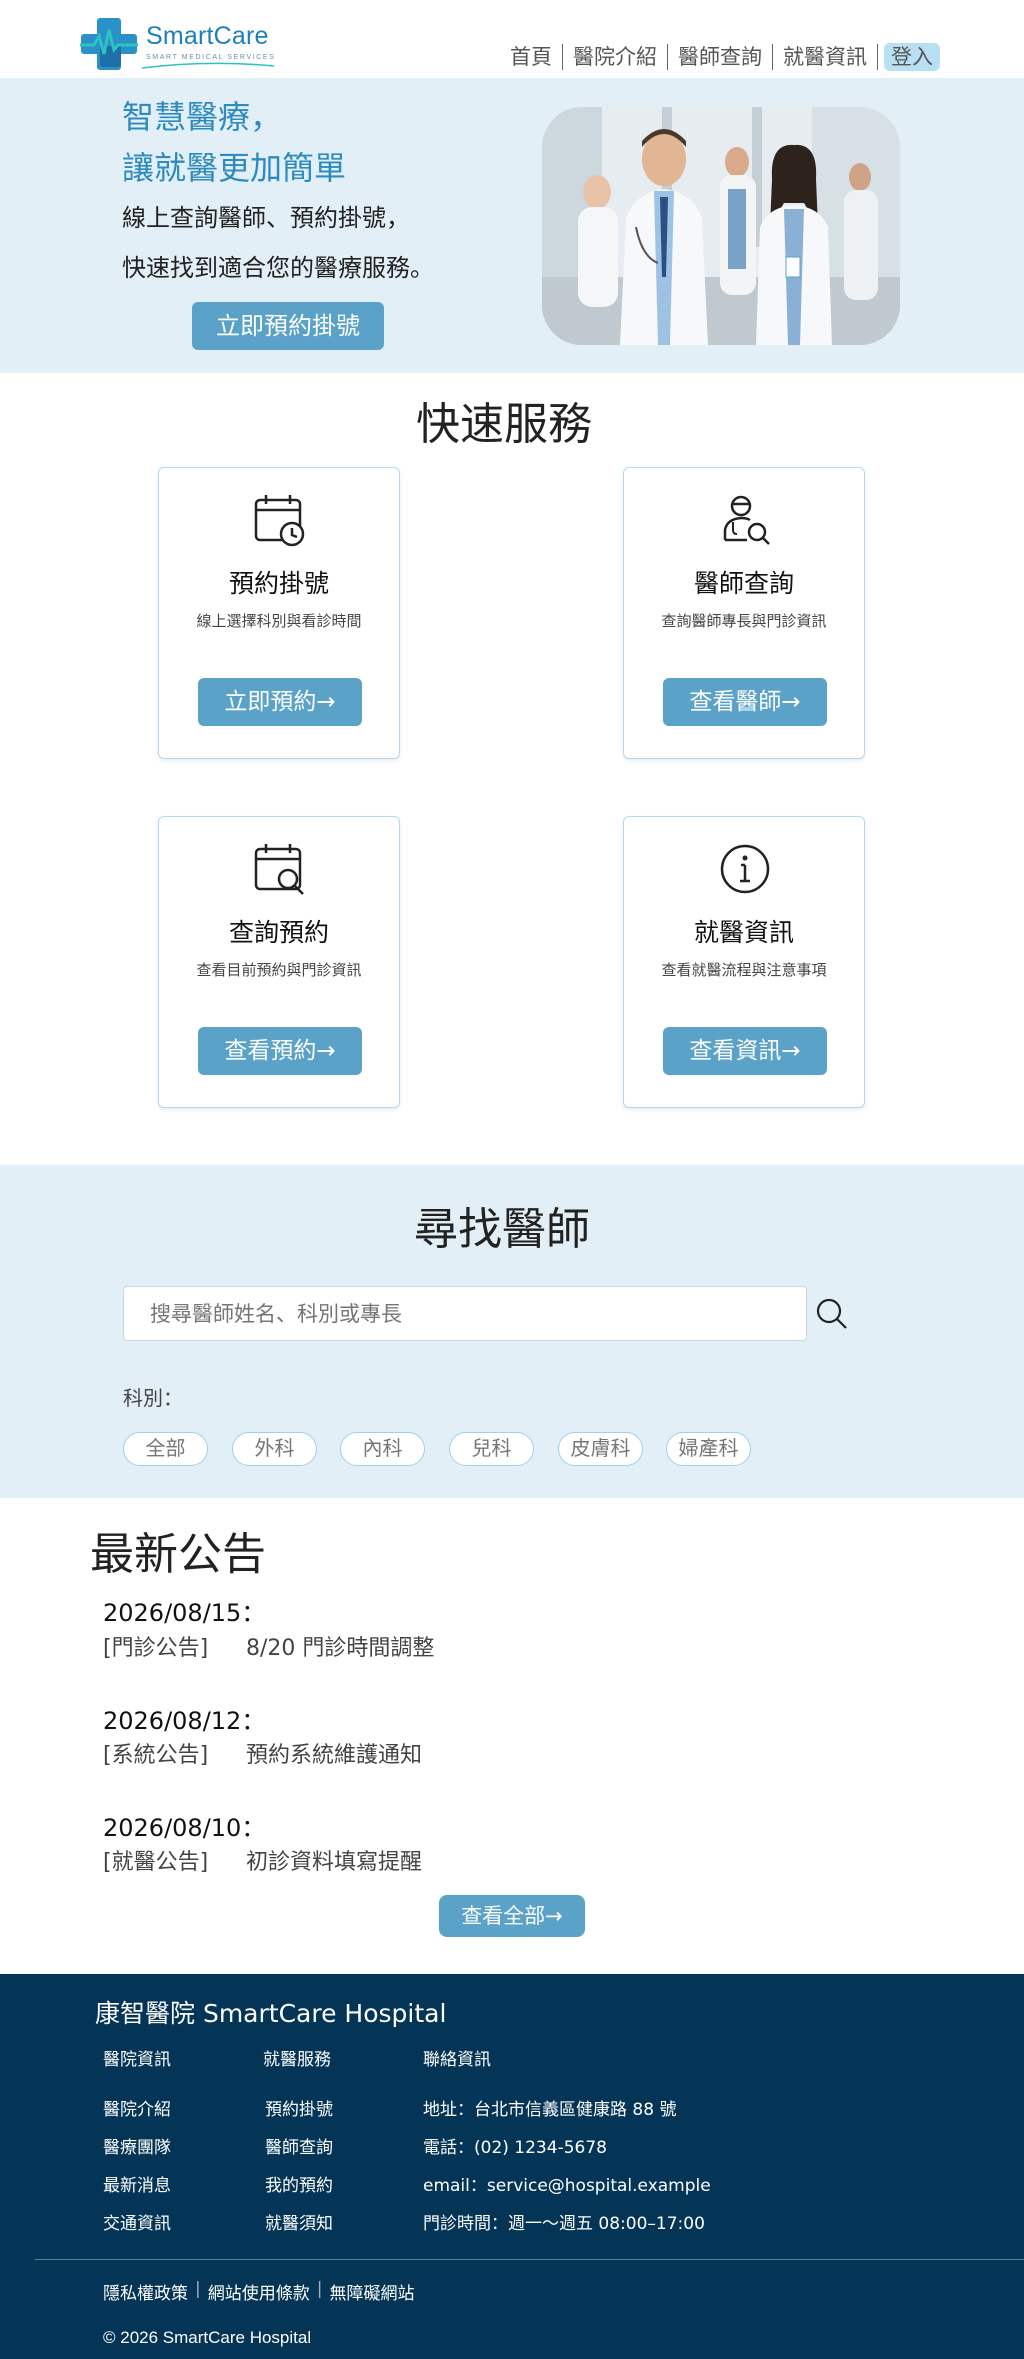  Describe the element at coordinates (299, 2221) in the screenshot. I see `footer-link: 就醫須知` at that location.